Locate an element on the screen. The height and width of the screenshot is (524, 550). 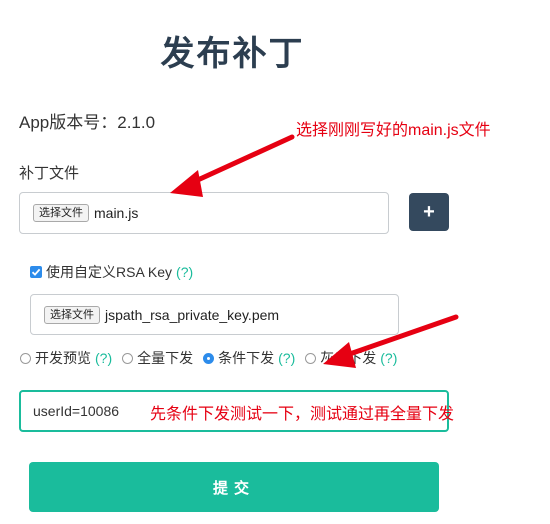
dev-preview-help-link: (?) is located at coordinates (103, 358).